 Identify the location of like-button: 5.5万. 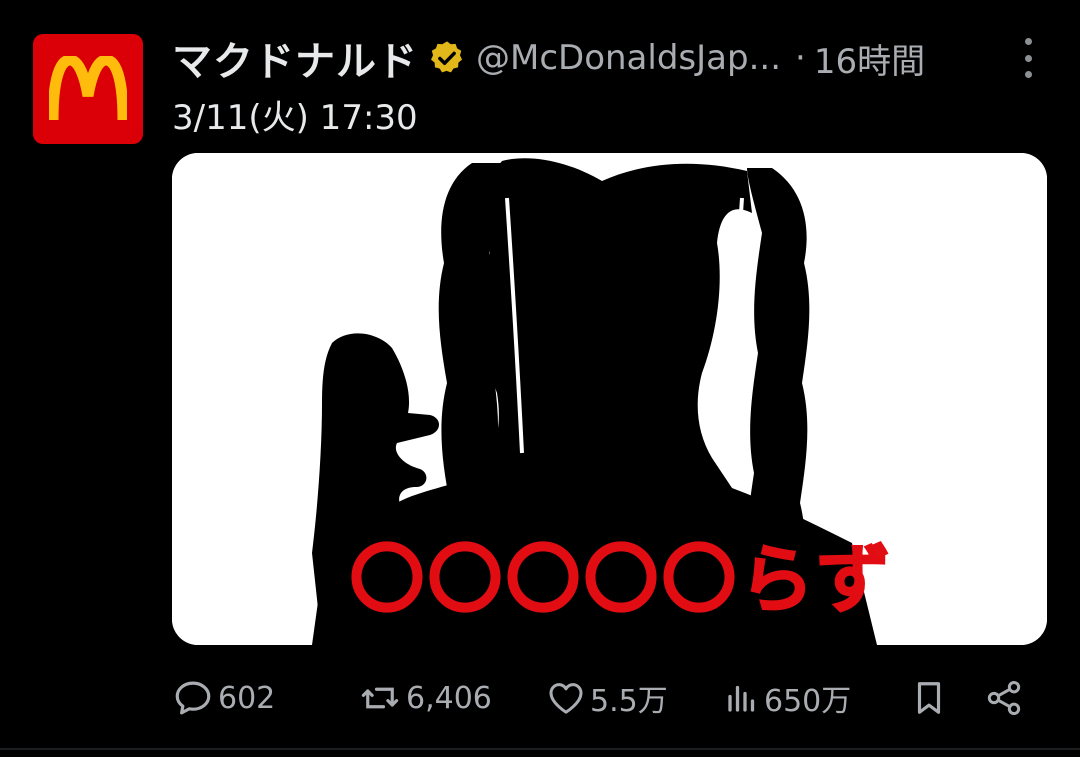
(607, 698).